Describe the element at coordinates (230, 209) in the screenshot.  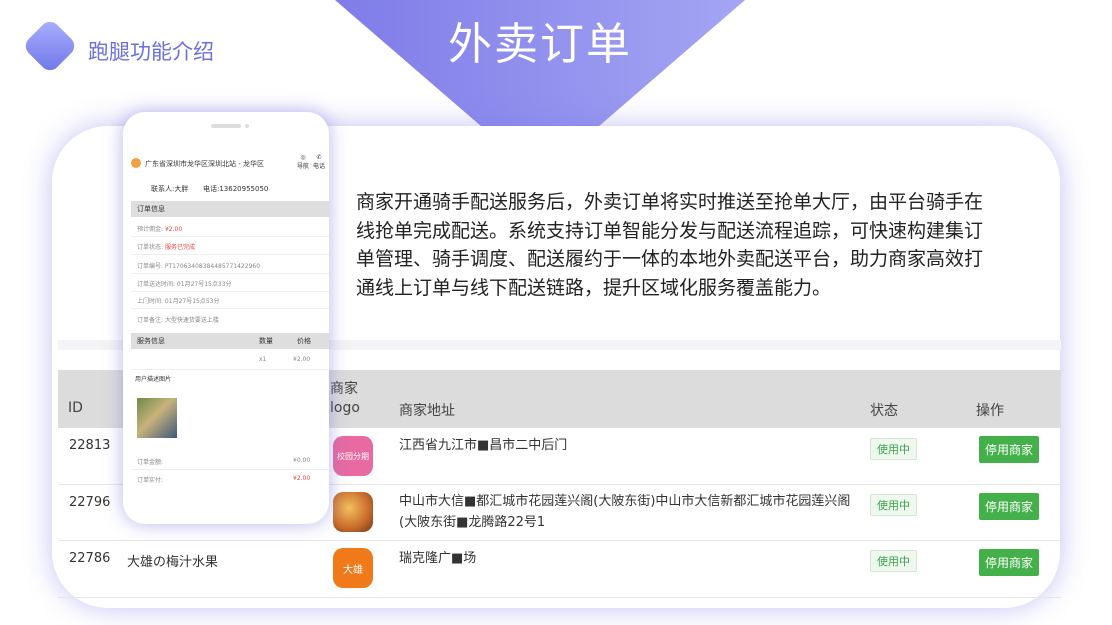
I see `order-info-title: 订单信息` at that location.